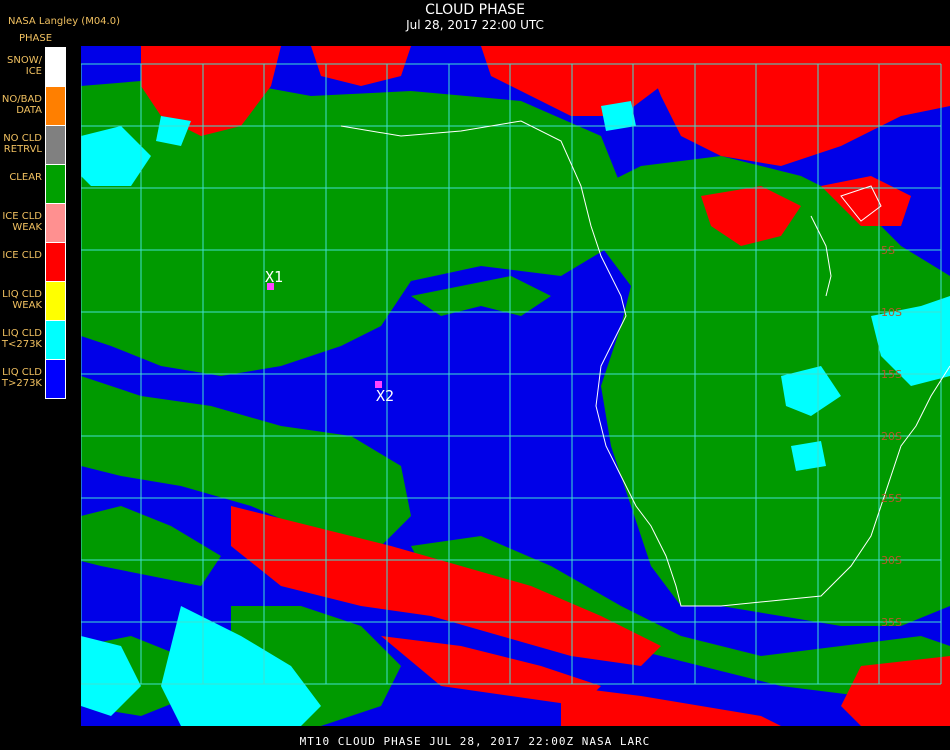  I want to click on legend-item-label: ICE CLD, so click(22, 255).